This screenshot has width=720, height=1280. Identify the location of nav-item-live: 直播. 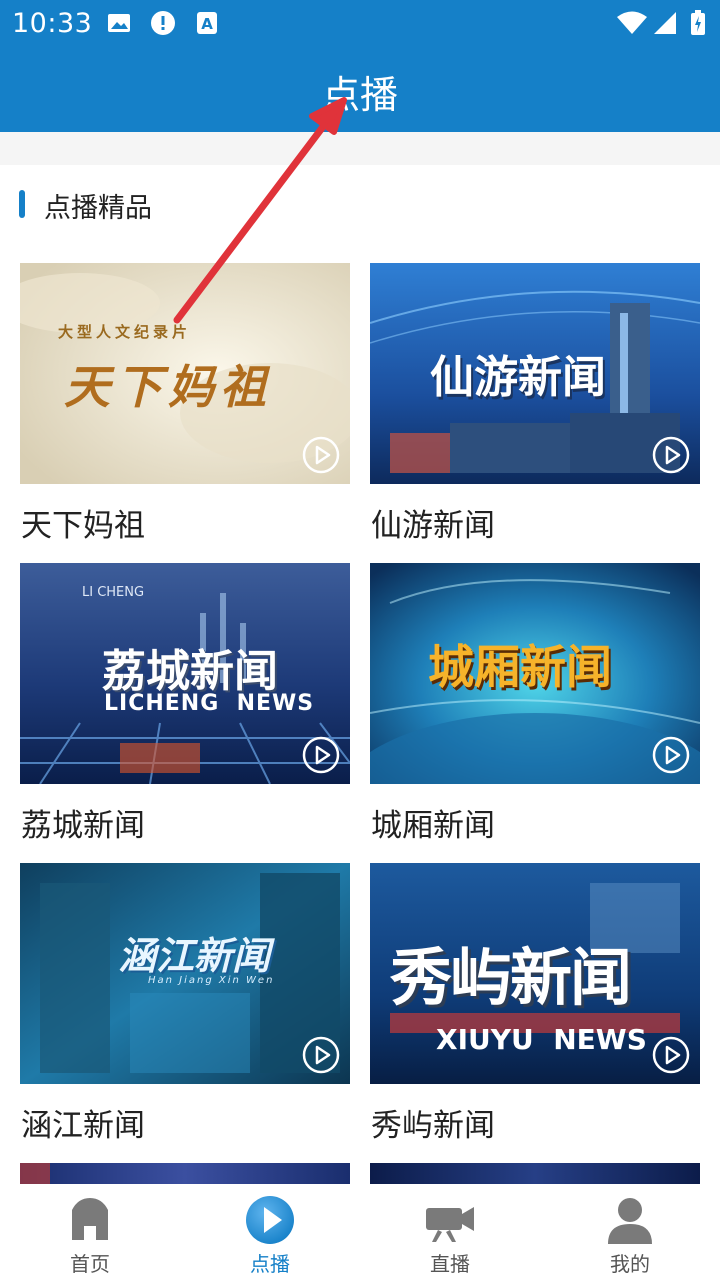
(450, 1232).